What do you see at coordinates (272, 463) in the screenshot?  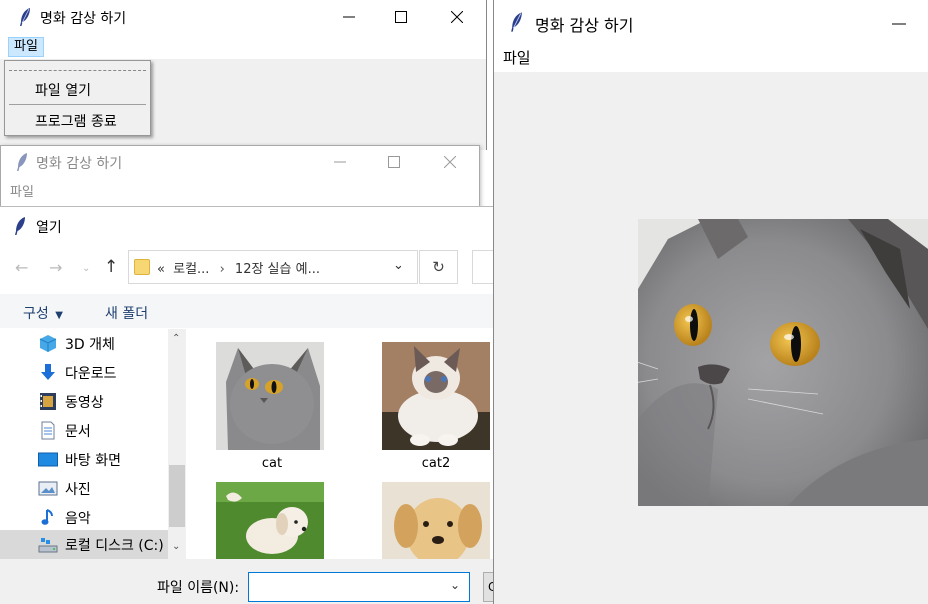 I see `file-name-label: cat` at bounding box center [272, 463].